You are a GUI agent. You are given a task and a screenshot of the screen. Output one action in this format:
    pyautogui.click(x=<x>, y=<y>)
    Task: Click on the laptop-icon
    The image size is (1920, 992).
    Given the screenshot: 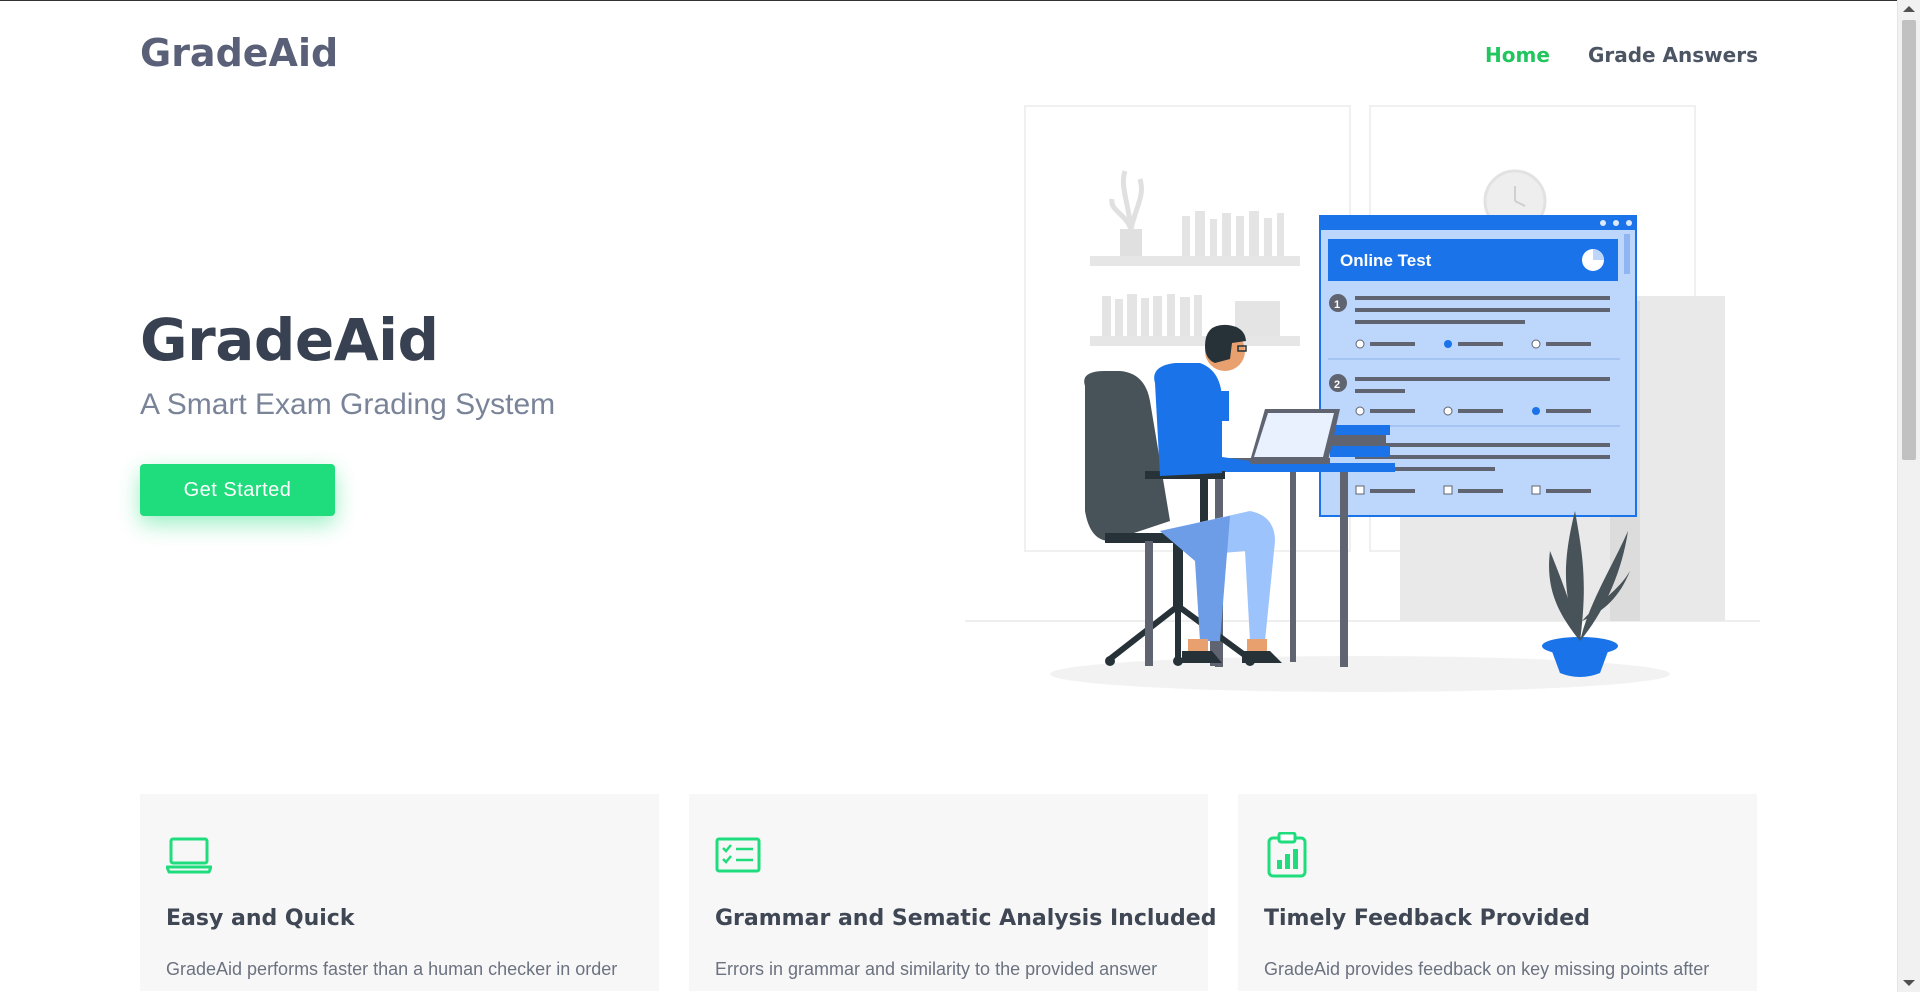 What is the action you would take?
    pyautogui.click(x=189, y=855)
    